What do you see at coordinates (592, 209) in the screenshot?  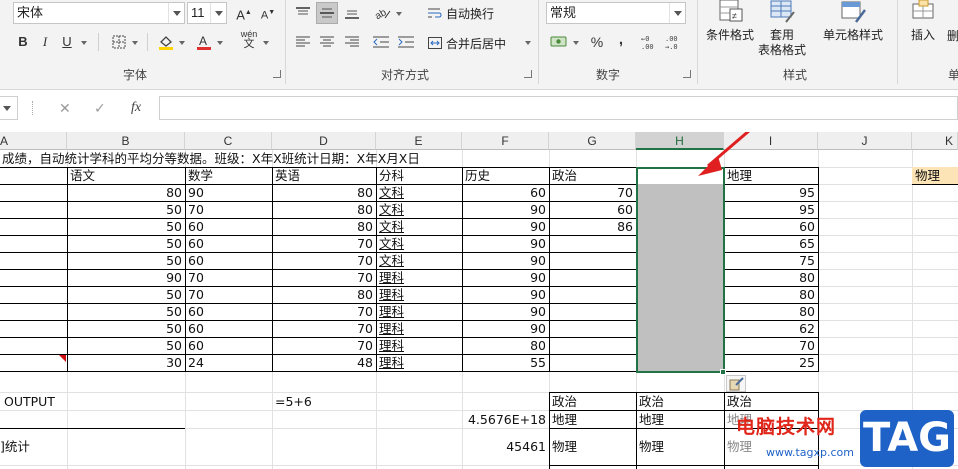 I see `cell-politics: 60` at bounding box center [592, 209].